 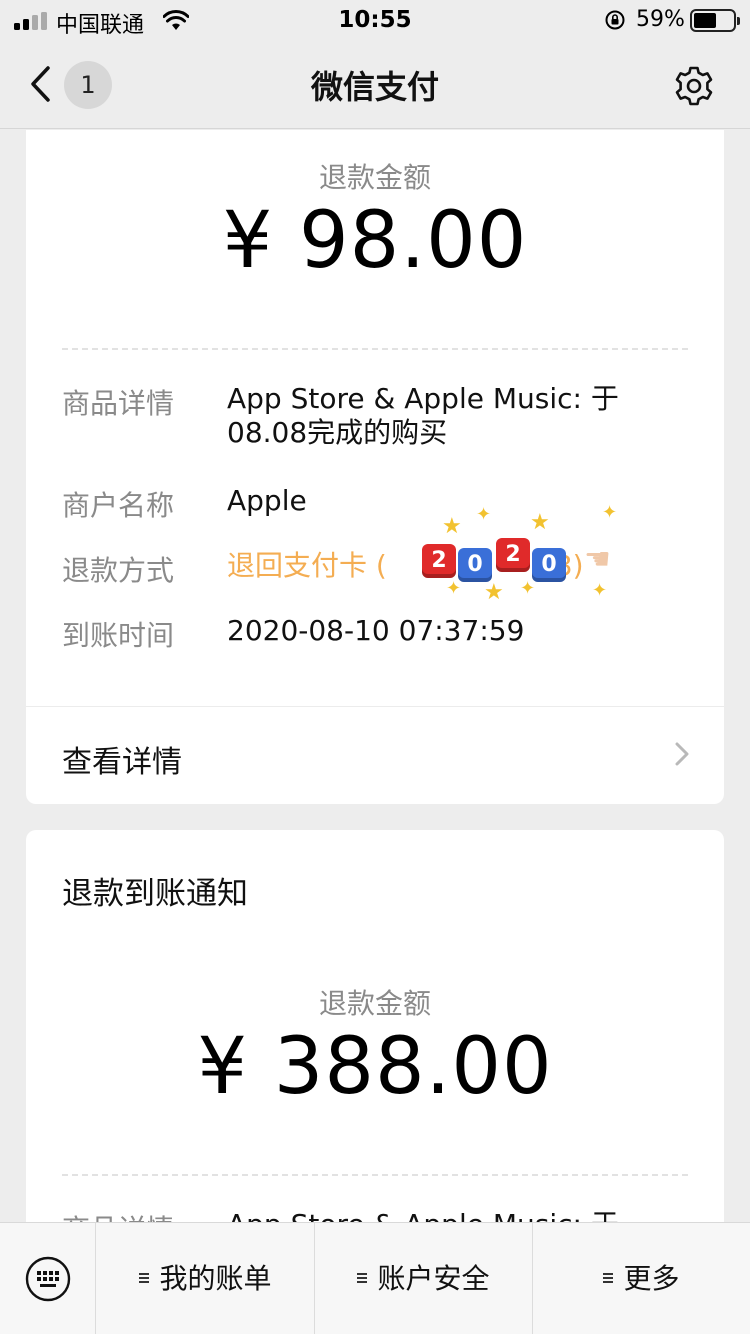 What do you see at coordinates (215, 1278) in the screenshot?
I see `tab-label: 我的账单` at bounding box center [215, 1278].